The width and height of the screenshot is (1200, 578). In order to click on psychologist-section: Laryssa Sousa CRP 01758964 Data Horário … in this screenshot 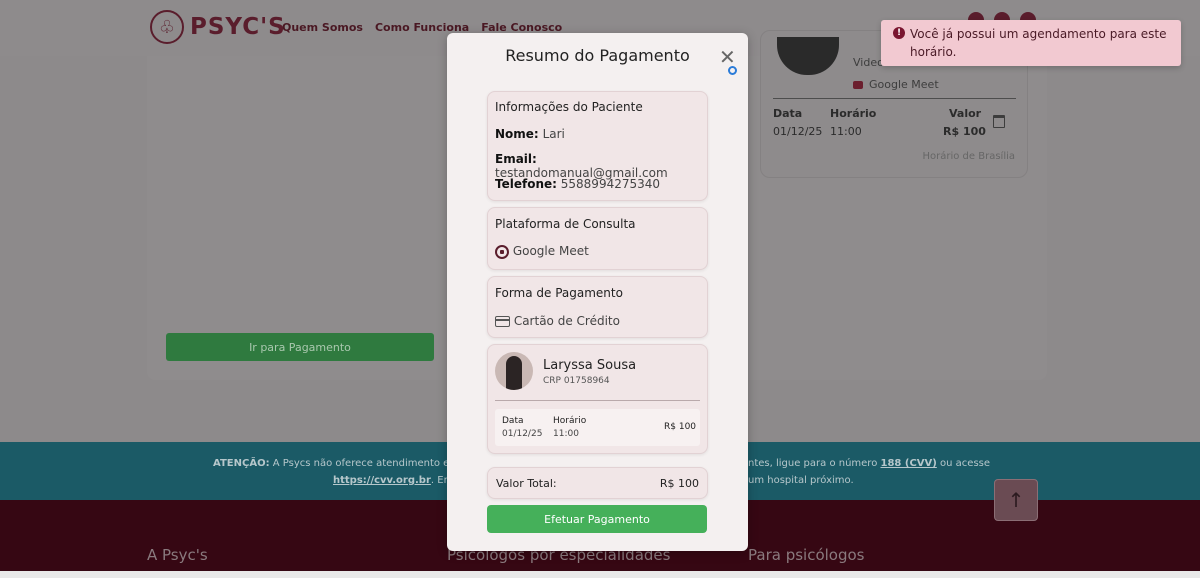, I will do `click(597, 399)`.